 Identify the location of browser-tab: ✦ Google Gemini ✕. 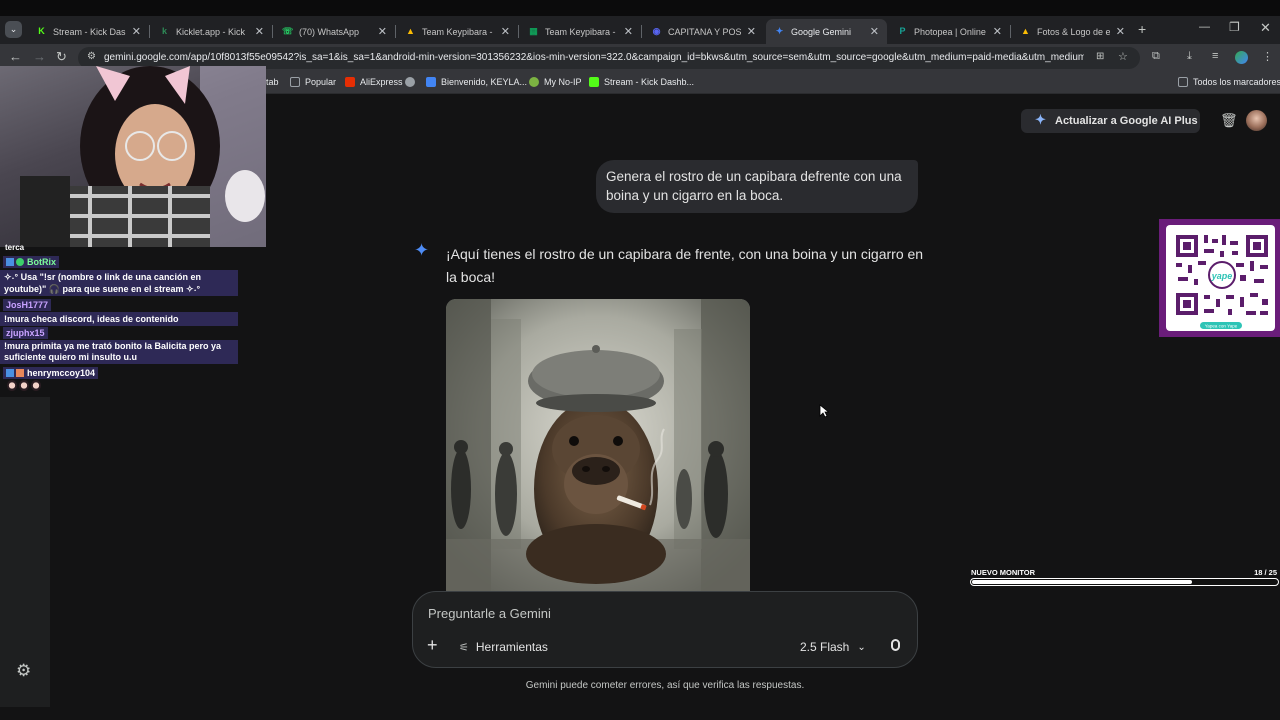
(826, 31).